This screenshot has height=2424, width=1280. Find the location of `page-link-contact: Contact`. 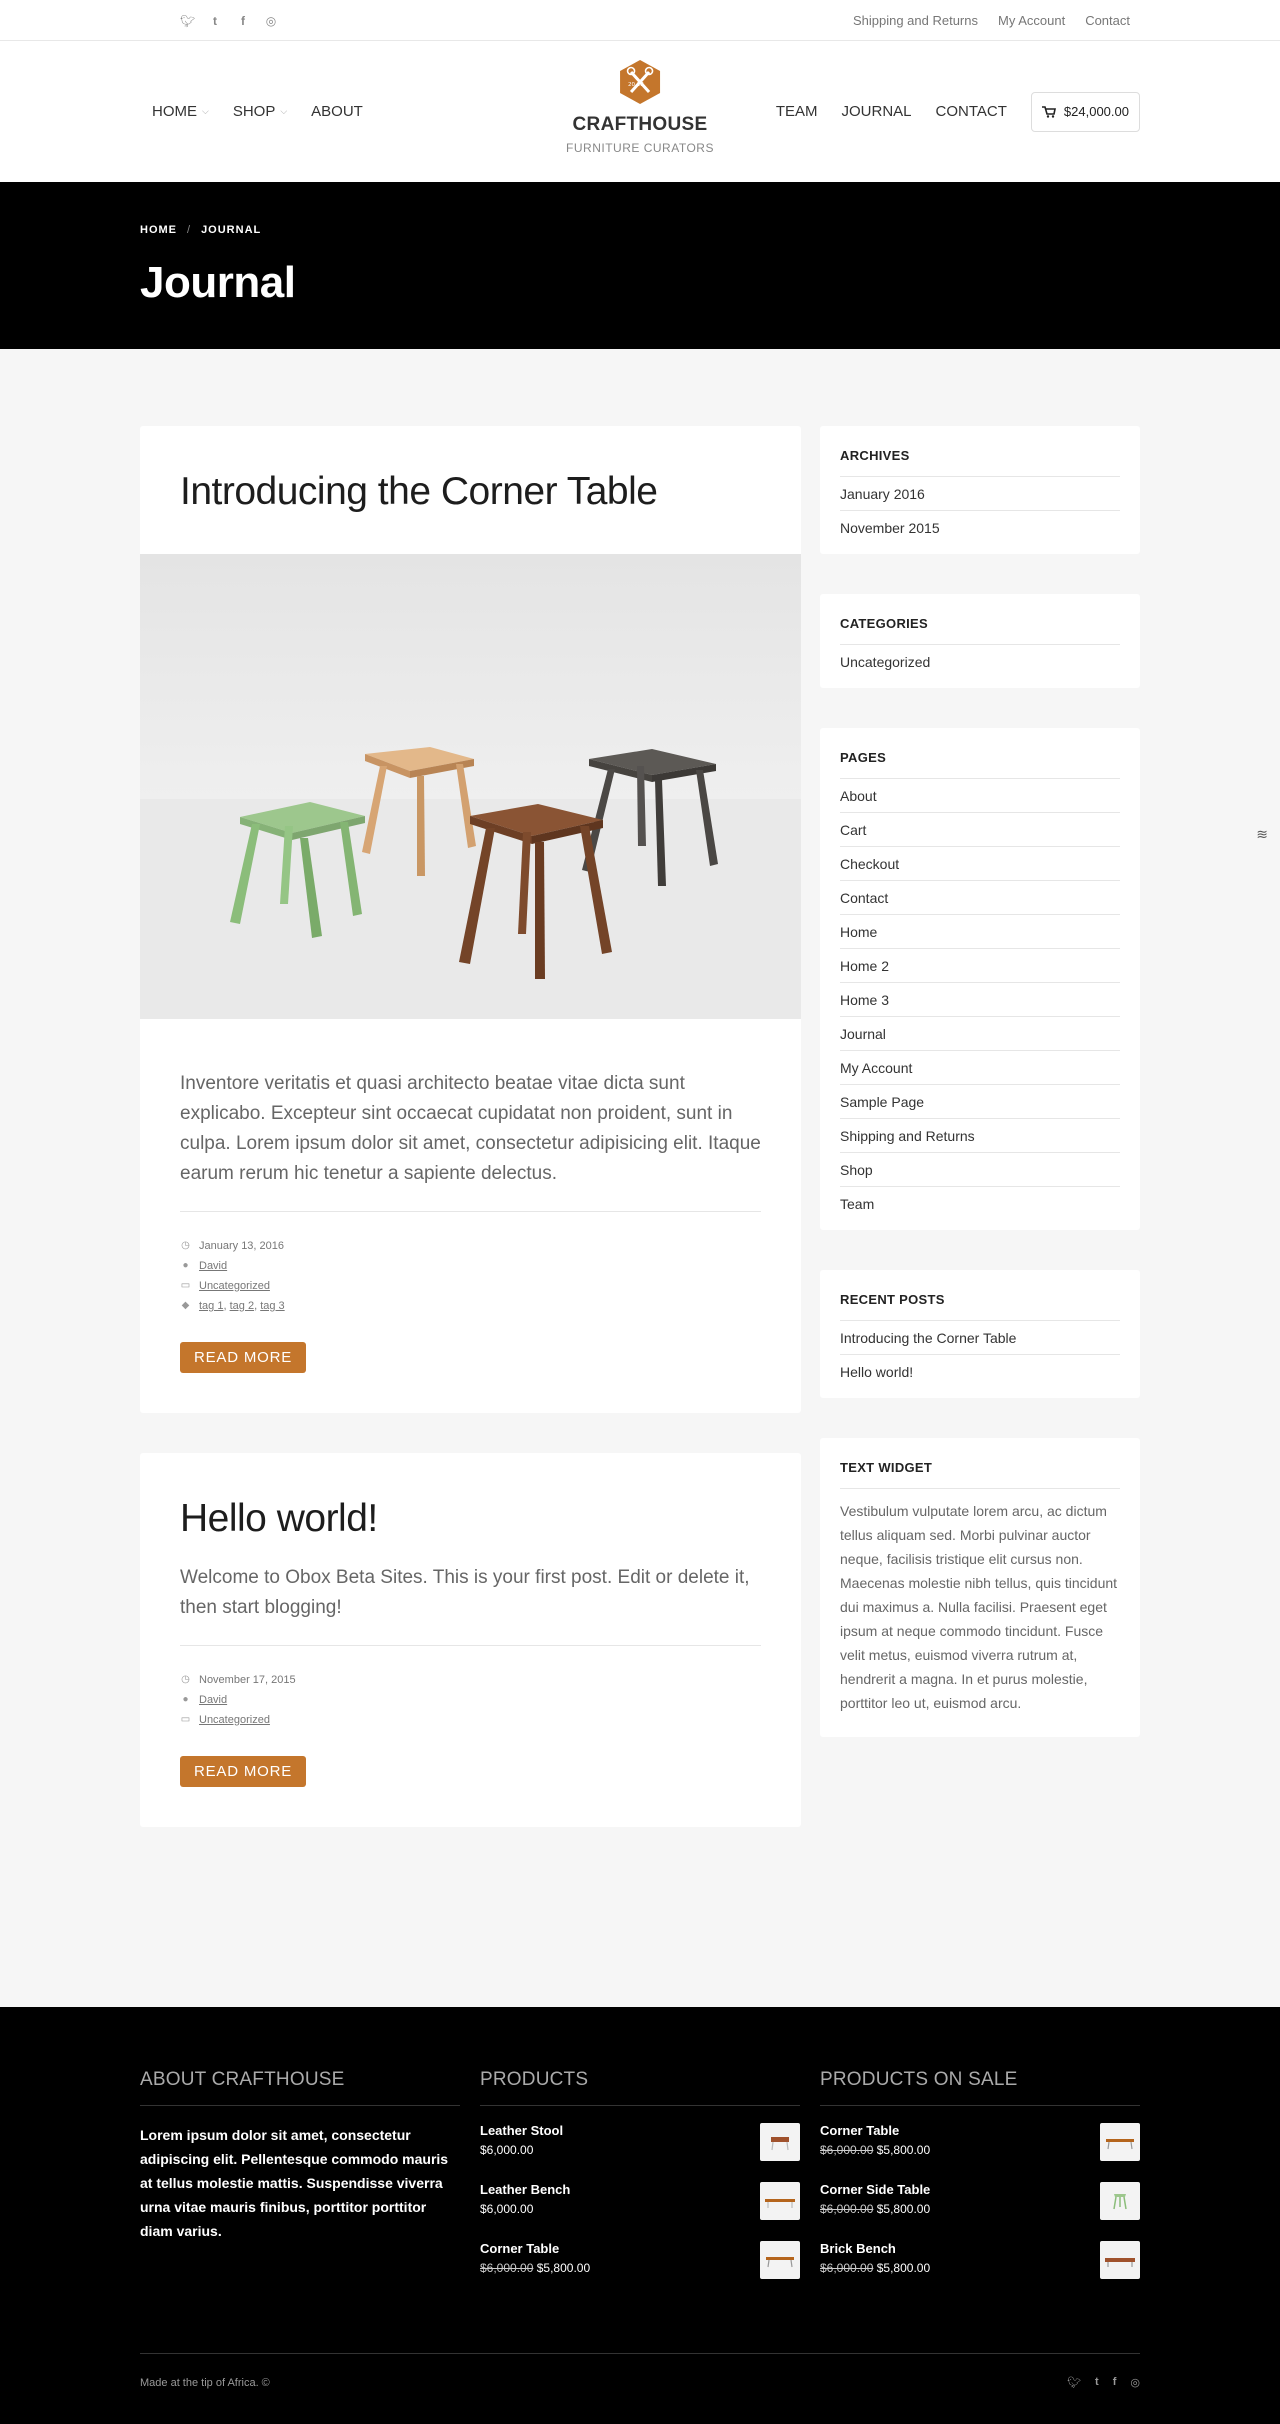

page-link-contact: Contact is located at coordinates (864, 898).